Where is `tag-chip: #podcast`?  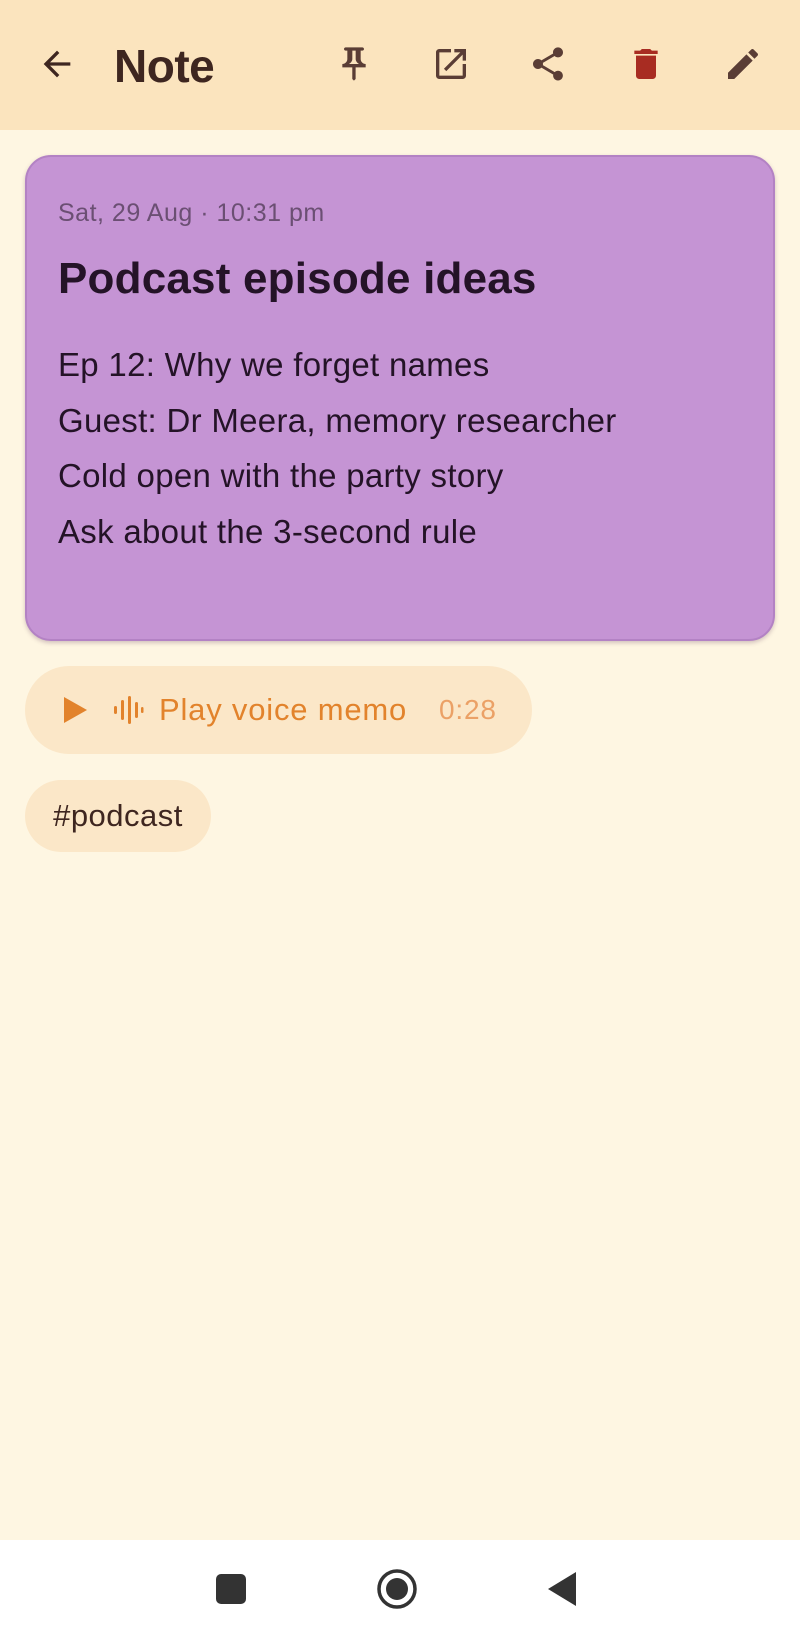 tag-chip: #podcast is located at coordinates (118, 816).